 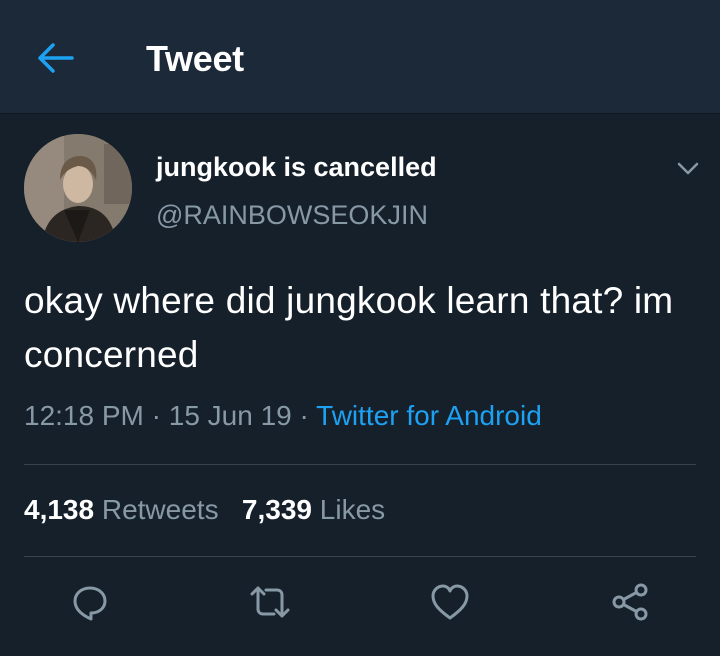 What do you see at coordinates (230, 415) in the screenshot?
I see `tweet-date: 15 Jun 19` at bounding box center [230, 415].